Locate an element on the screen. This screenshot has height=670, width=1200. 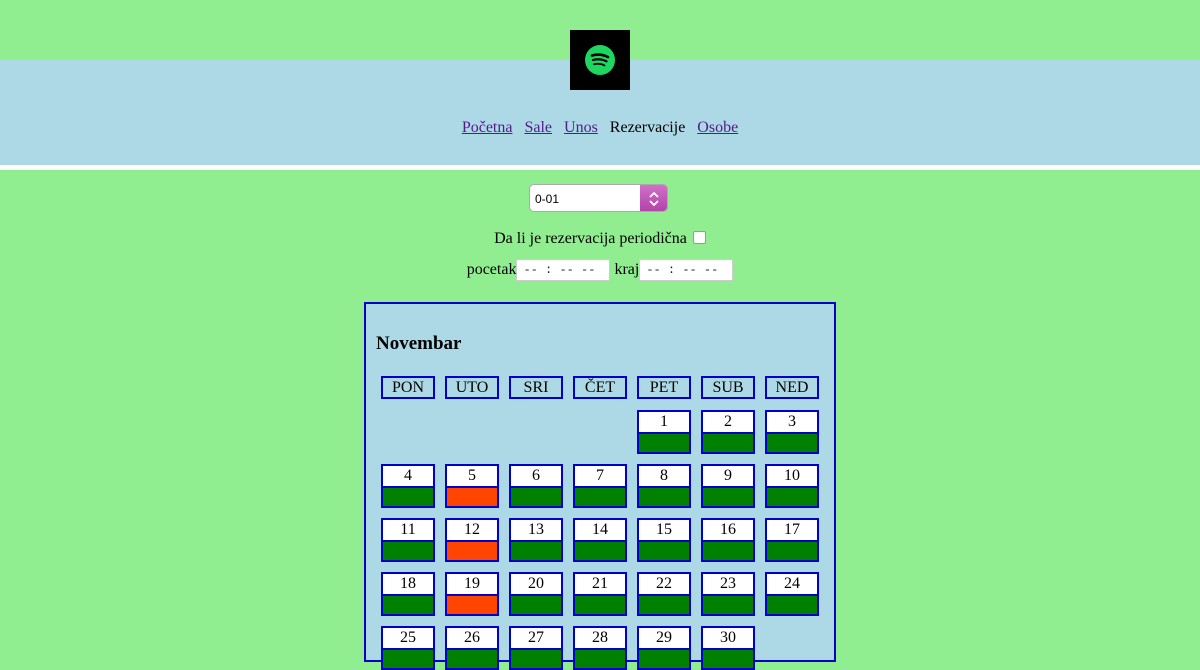
weekday-header: PON is located at coordinates (408, 387).